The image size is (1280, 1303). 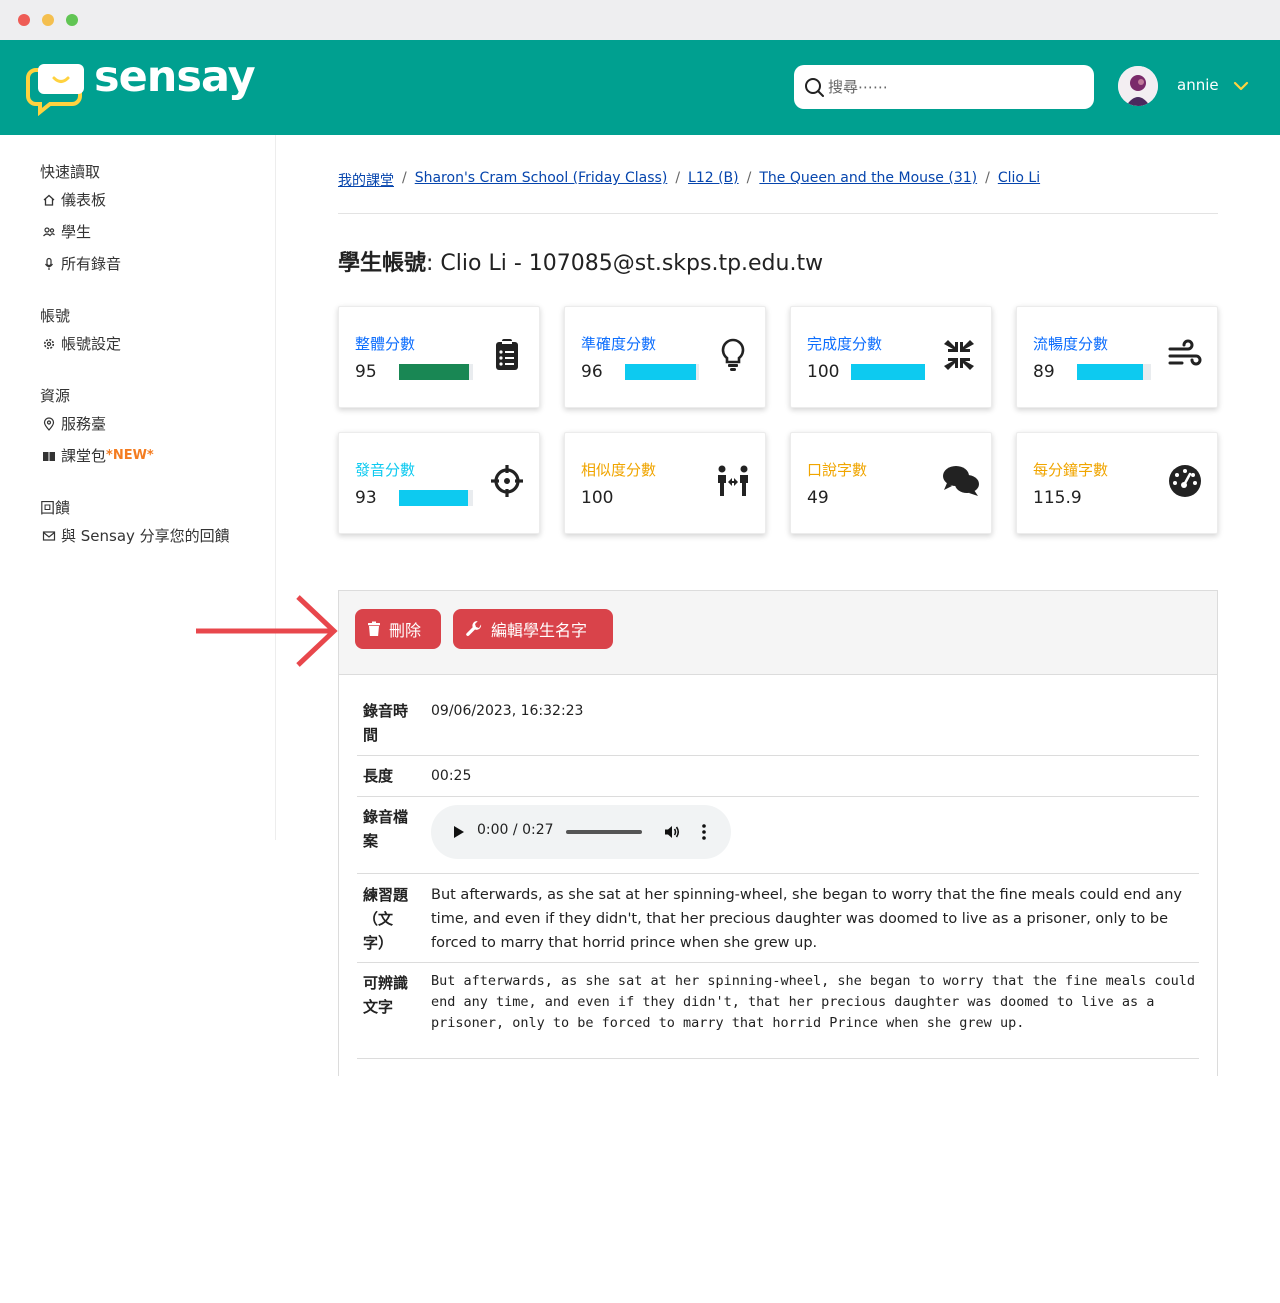 I want to click on sidebar-item-help-desk: 服務臺, so click(x=74, y=423).